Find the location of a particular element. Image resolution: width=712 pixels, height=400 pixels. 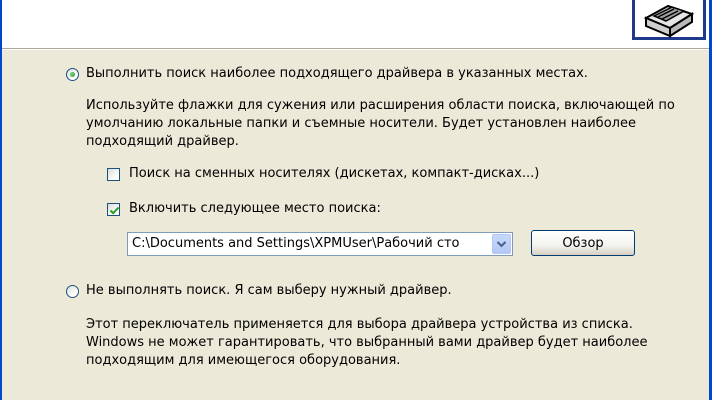

chevron-down-icon is located at coordinates (501, 244).